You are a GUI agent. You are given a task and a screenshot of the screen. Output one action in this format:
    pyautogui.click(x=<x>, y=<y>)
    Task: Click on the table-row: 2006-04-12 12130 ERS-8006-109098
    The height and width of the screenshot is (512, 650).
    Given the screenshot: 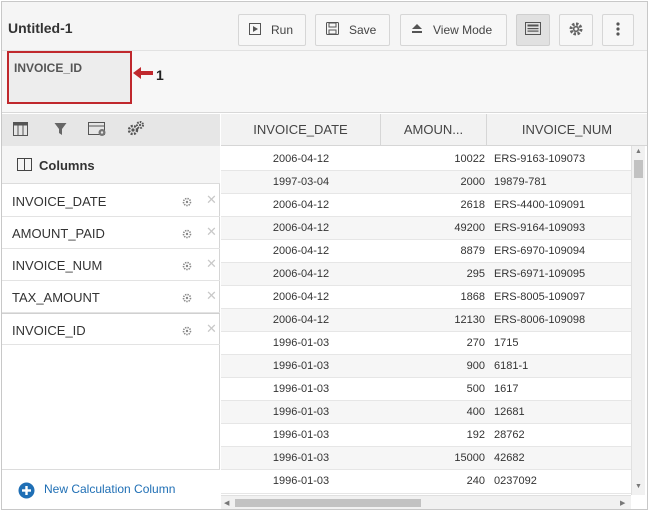 What is the action you would take?
    pyautogui.click(x=426, y=320)
    